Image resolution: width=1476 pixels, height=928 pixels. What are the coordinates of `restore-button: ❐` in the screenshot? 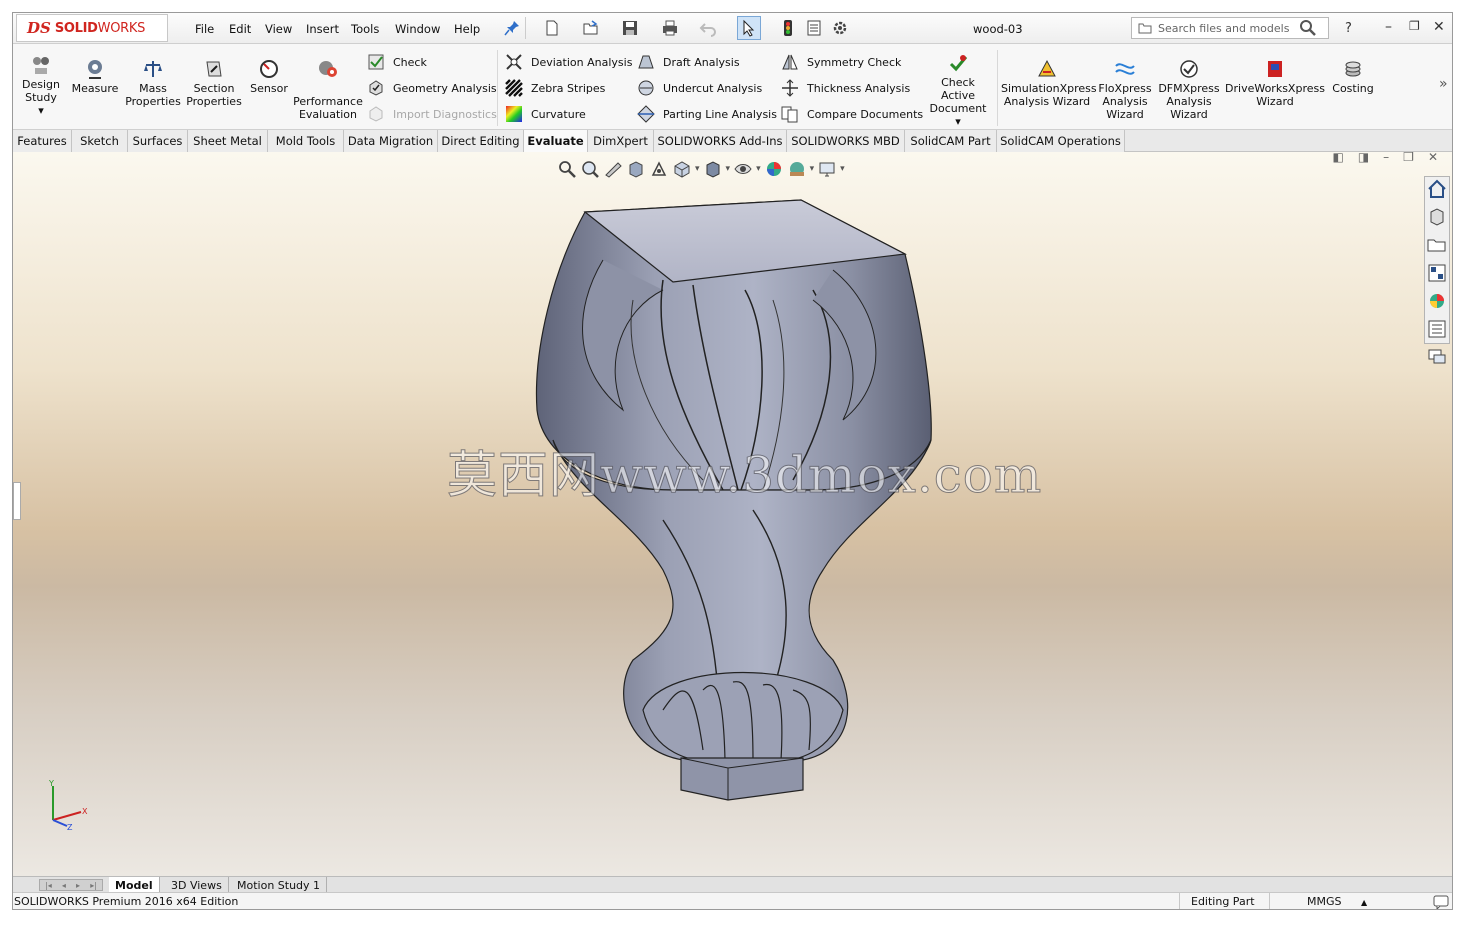 It's located at (1414, 26).